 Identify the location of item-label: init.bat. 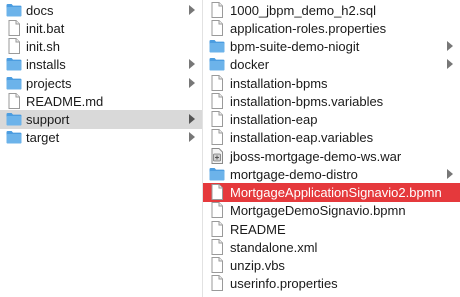
(45, 28).